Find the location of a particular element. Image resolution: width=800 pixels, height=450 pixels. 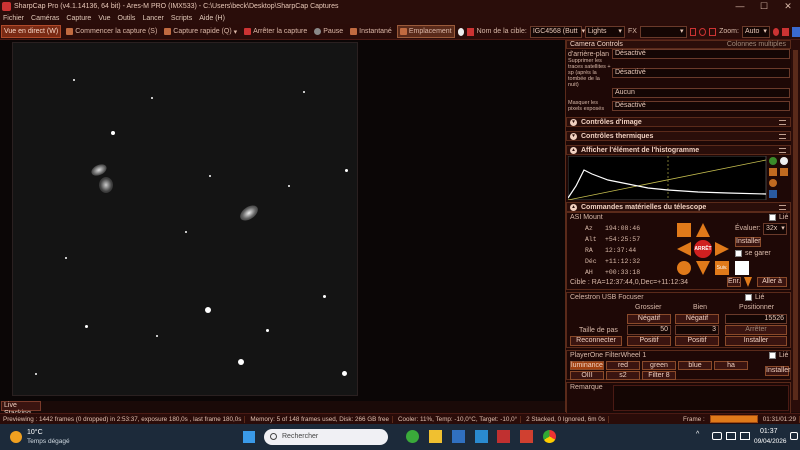

maximize-button: ☐ is located at coordinates (764, 6).